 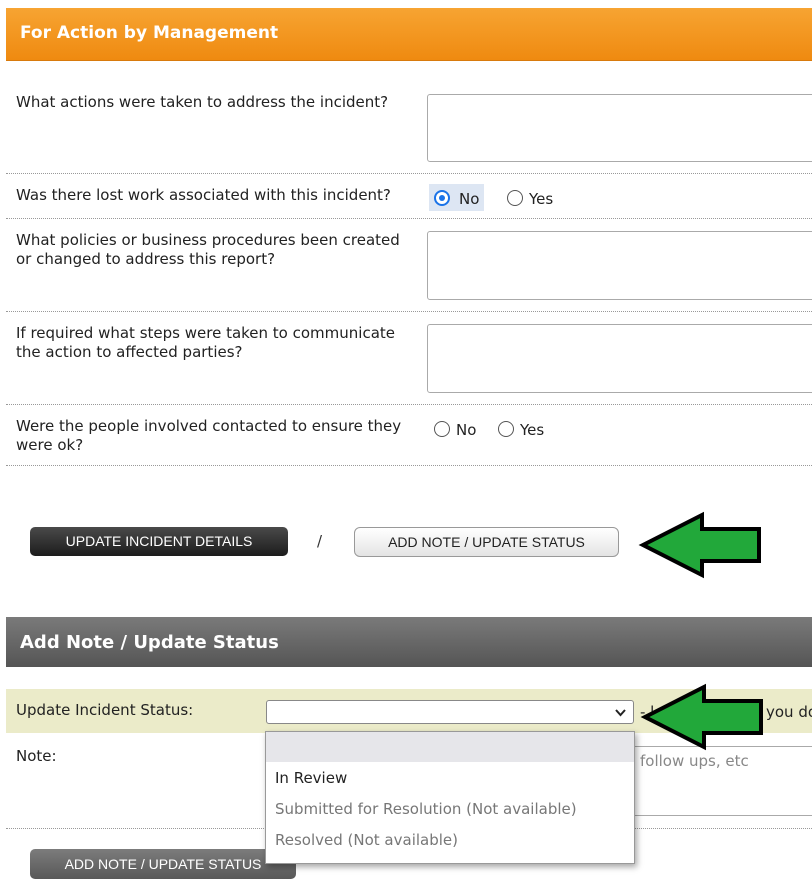 I want to click on status-select, so click(x=450, y=712).